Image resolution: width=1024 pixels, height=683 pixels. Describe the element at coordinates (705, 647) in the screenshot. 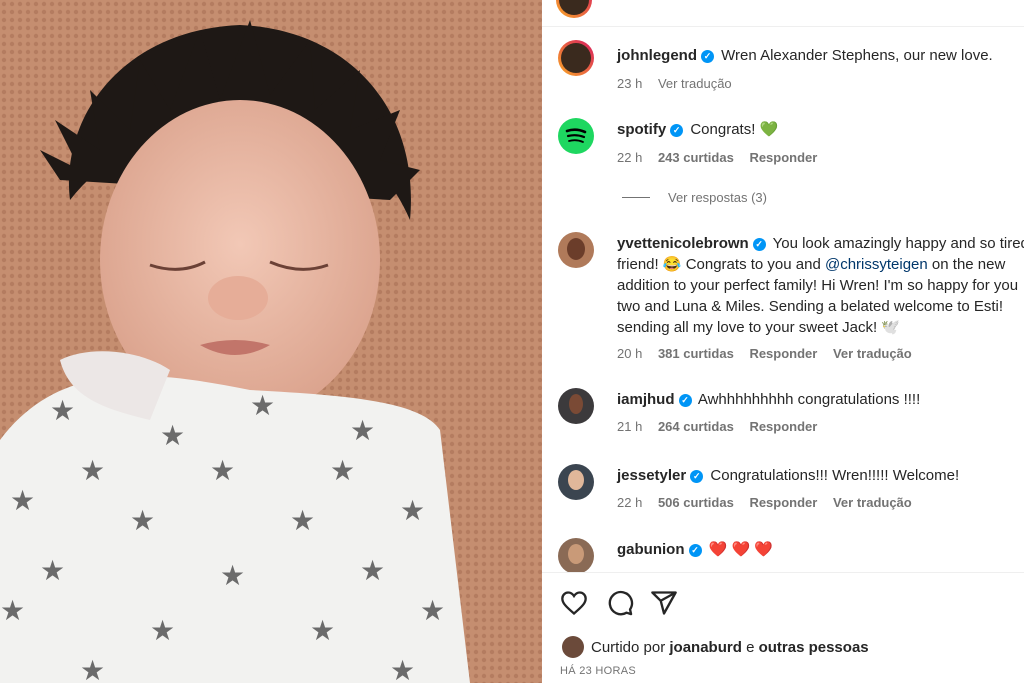

I see `liked-user: joanaburd` at that location.